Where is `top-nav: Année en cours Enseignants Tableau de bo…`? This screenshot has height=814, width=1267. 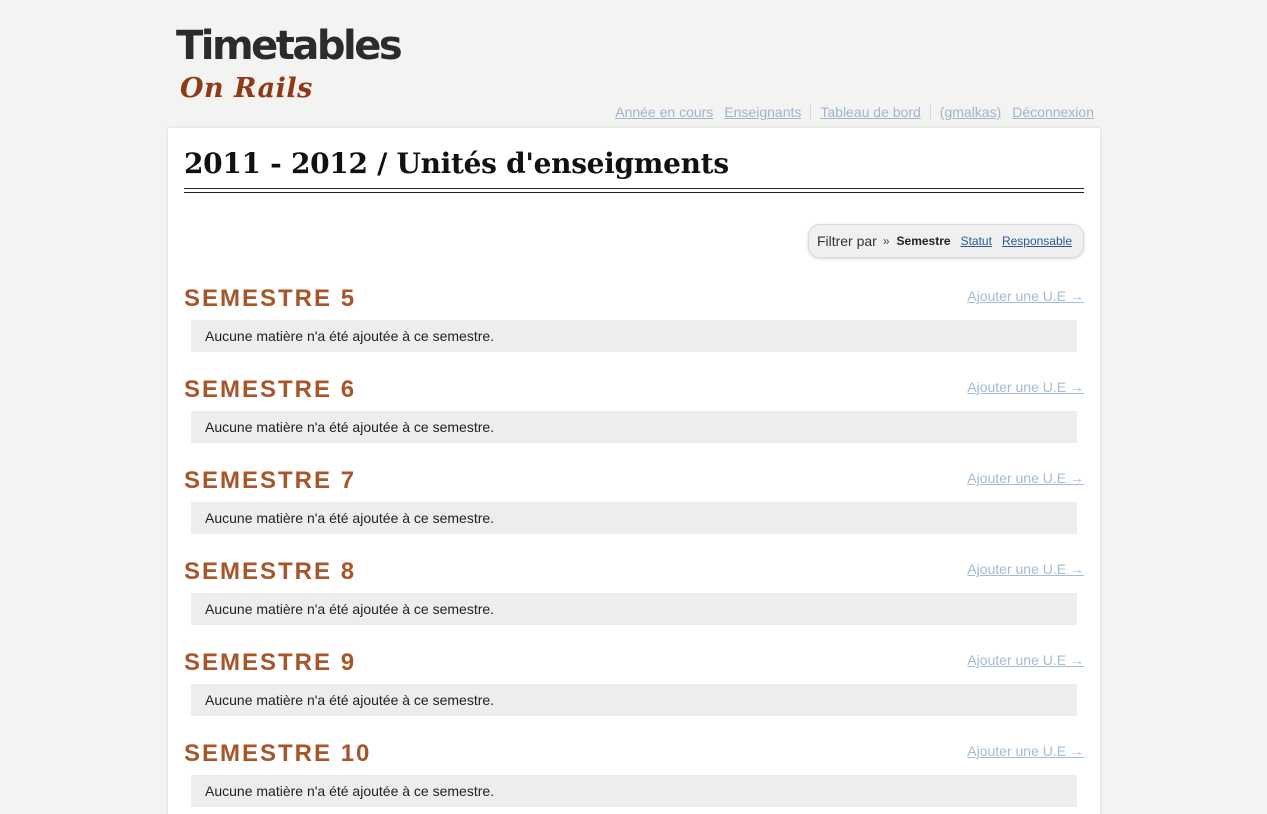
top-nav: Année en cours Enseignants Tableau de bo… is located at coordinates (854, 112).